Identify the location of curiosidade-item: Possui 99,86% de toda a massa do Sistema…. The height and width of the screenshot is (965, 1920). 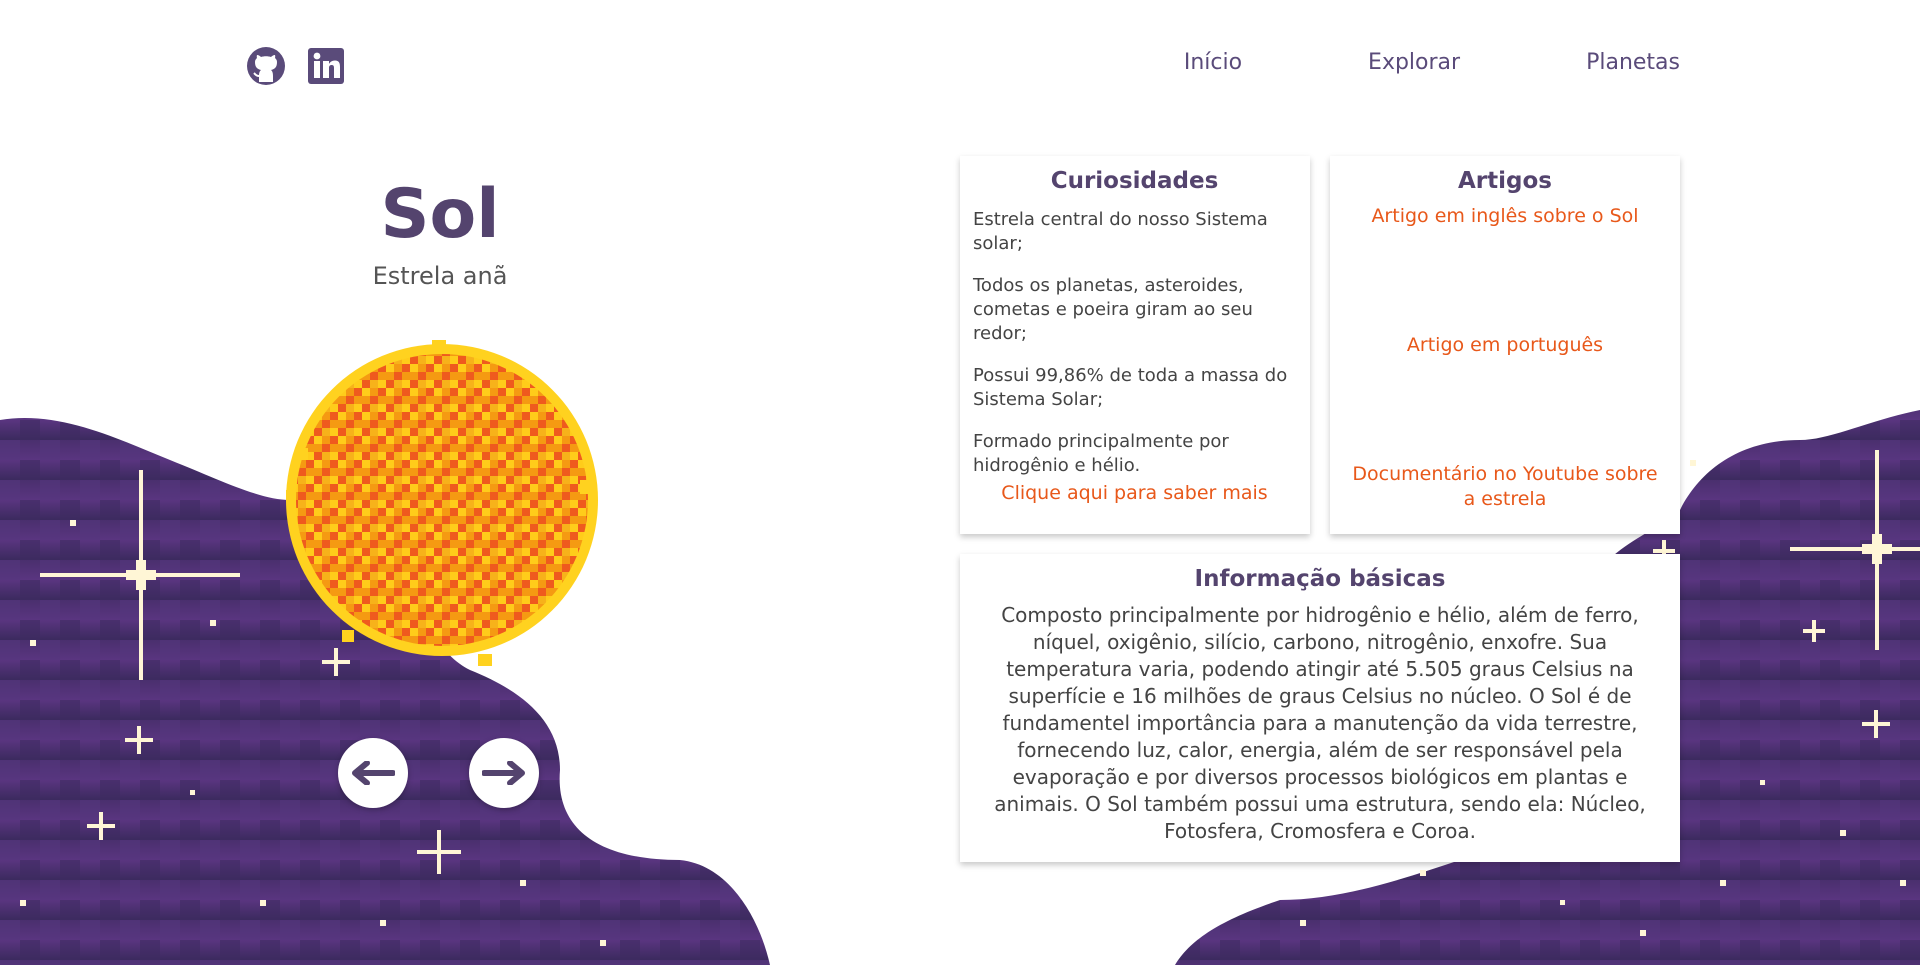
(1130, 387).